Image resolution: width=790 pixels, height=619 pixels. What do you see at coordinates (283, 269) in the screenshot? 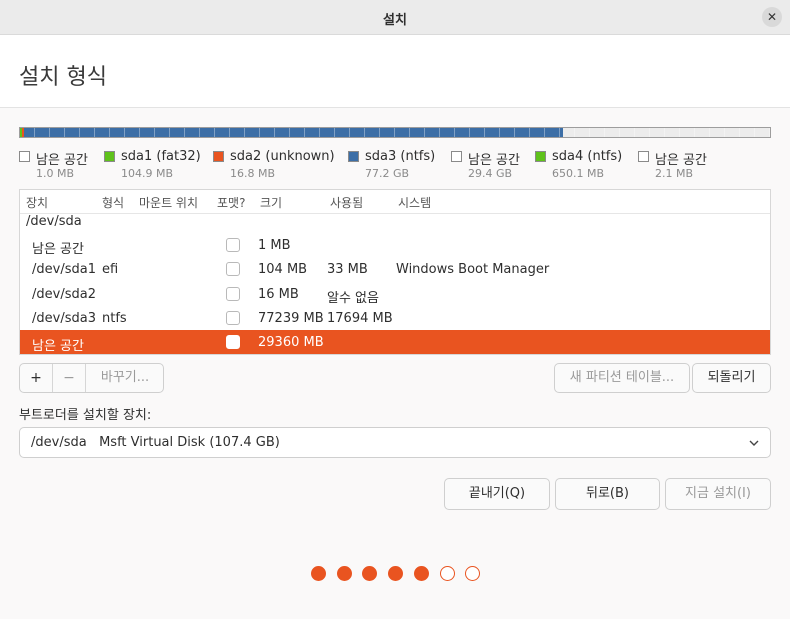
I see `row-size: 104 MB` at bounding box center [283, 269].